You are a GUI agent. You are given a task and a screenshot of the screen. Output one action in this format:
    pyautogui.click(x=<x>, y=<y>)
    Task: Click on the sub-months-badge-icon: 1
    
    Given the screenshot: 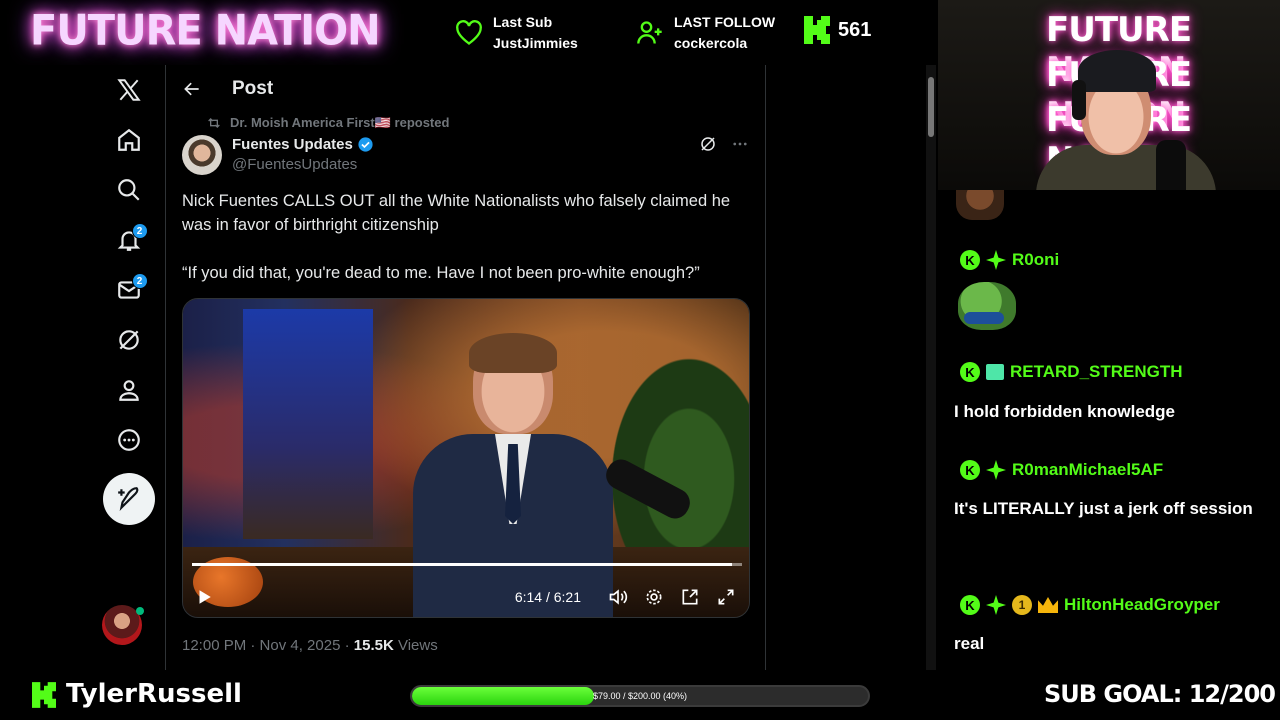 What is the action you would take?
    pyautogui.click(x=1022, y=605)
    